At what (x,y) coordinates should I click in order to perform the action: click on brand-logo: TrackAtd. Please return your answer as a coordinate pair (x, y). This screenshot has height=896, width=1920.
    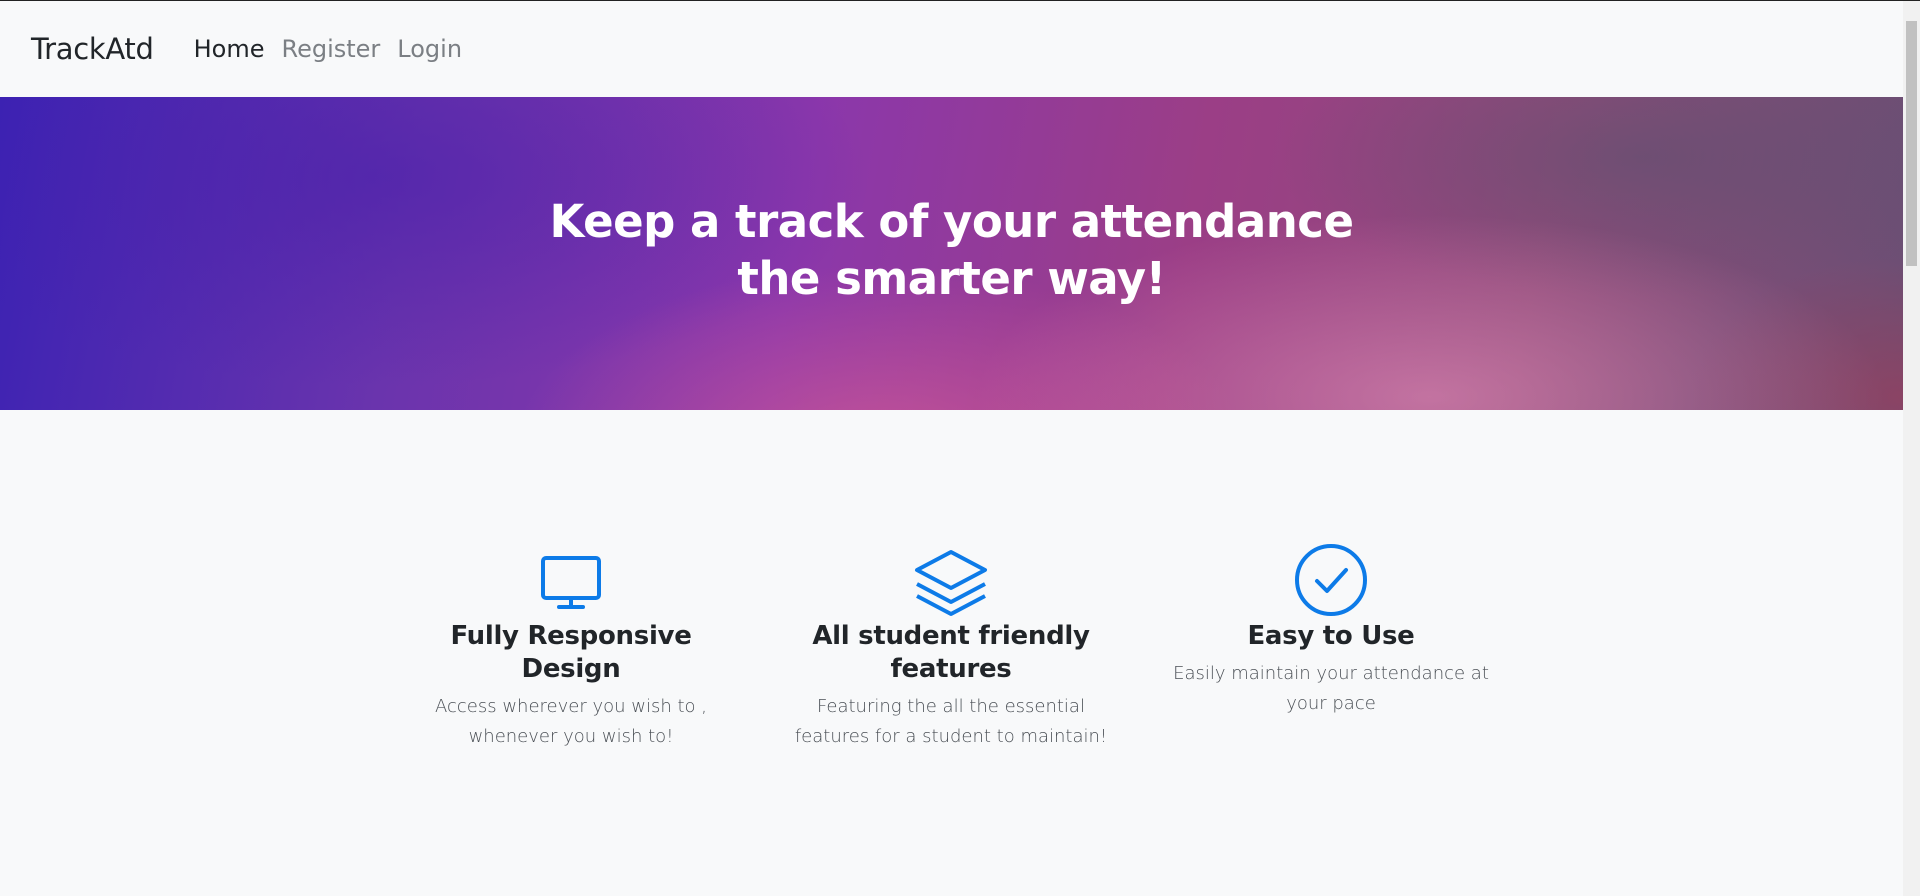
    Looking at the image, I should click on (92, 49).